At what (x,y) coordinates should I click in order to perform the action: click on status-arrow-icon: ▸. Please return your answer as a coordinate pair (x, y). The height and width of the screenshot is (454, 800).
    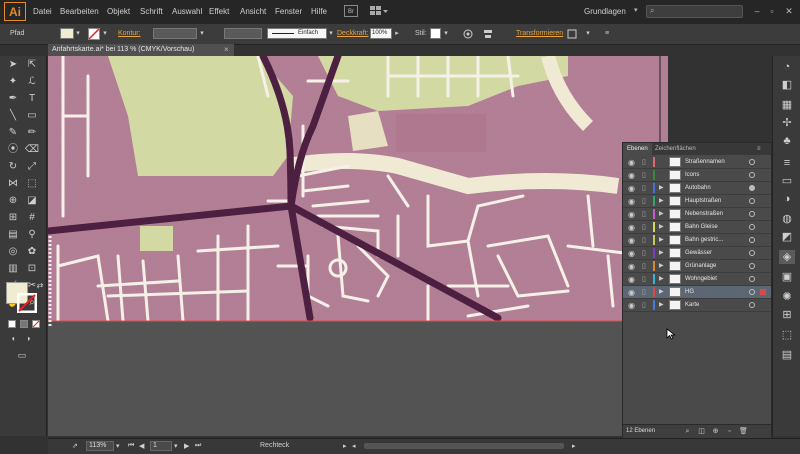
    Looking at the image, I should click on (345, 446).